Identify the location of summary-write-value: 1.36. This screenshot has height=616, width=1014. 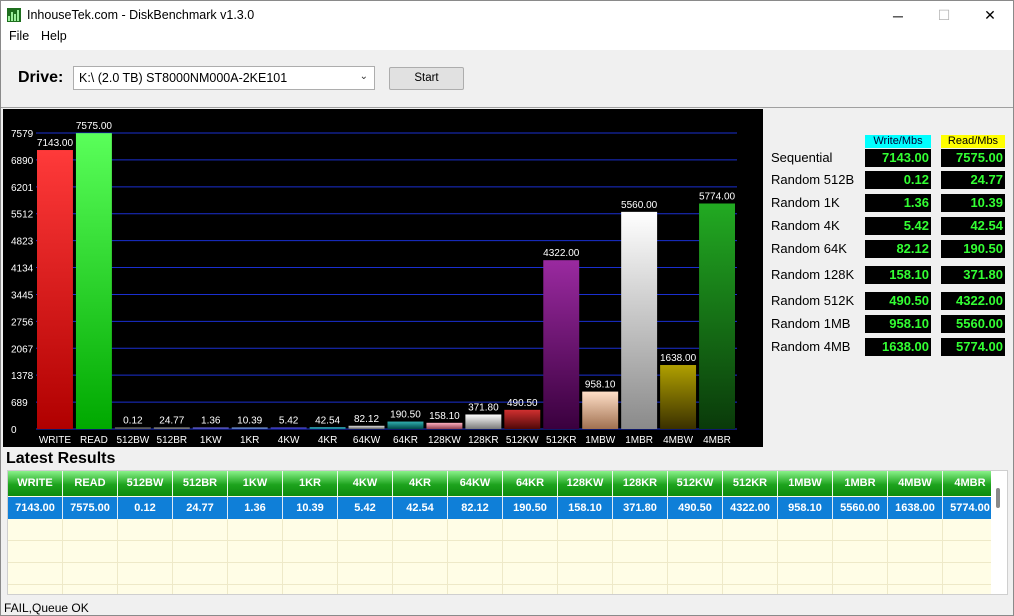
(898, 203).